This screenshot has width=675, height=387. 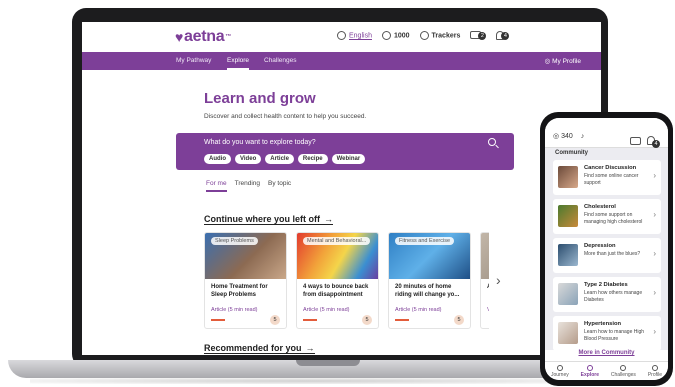 What do you see at coordinates (328, 363) in the screenshot?
I see `laptop-notch` at bounding box center [328, 363].